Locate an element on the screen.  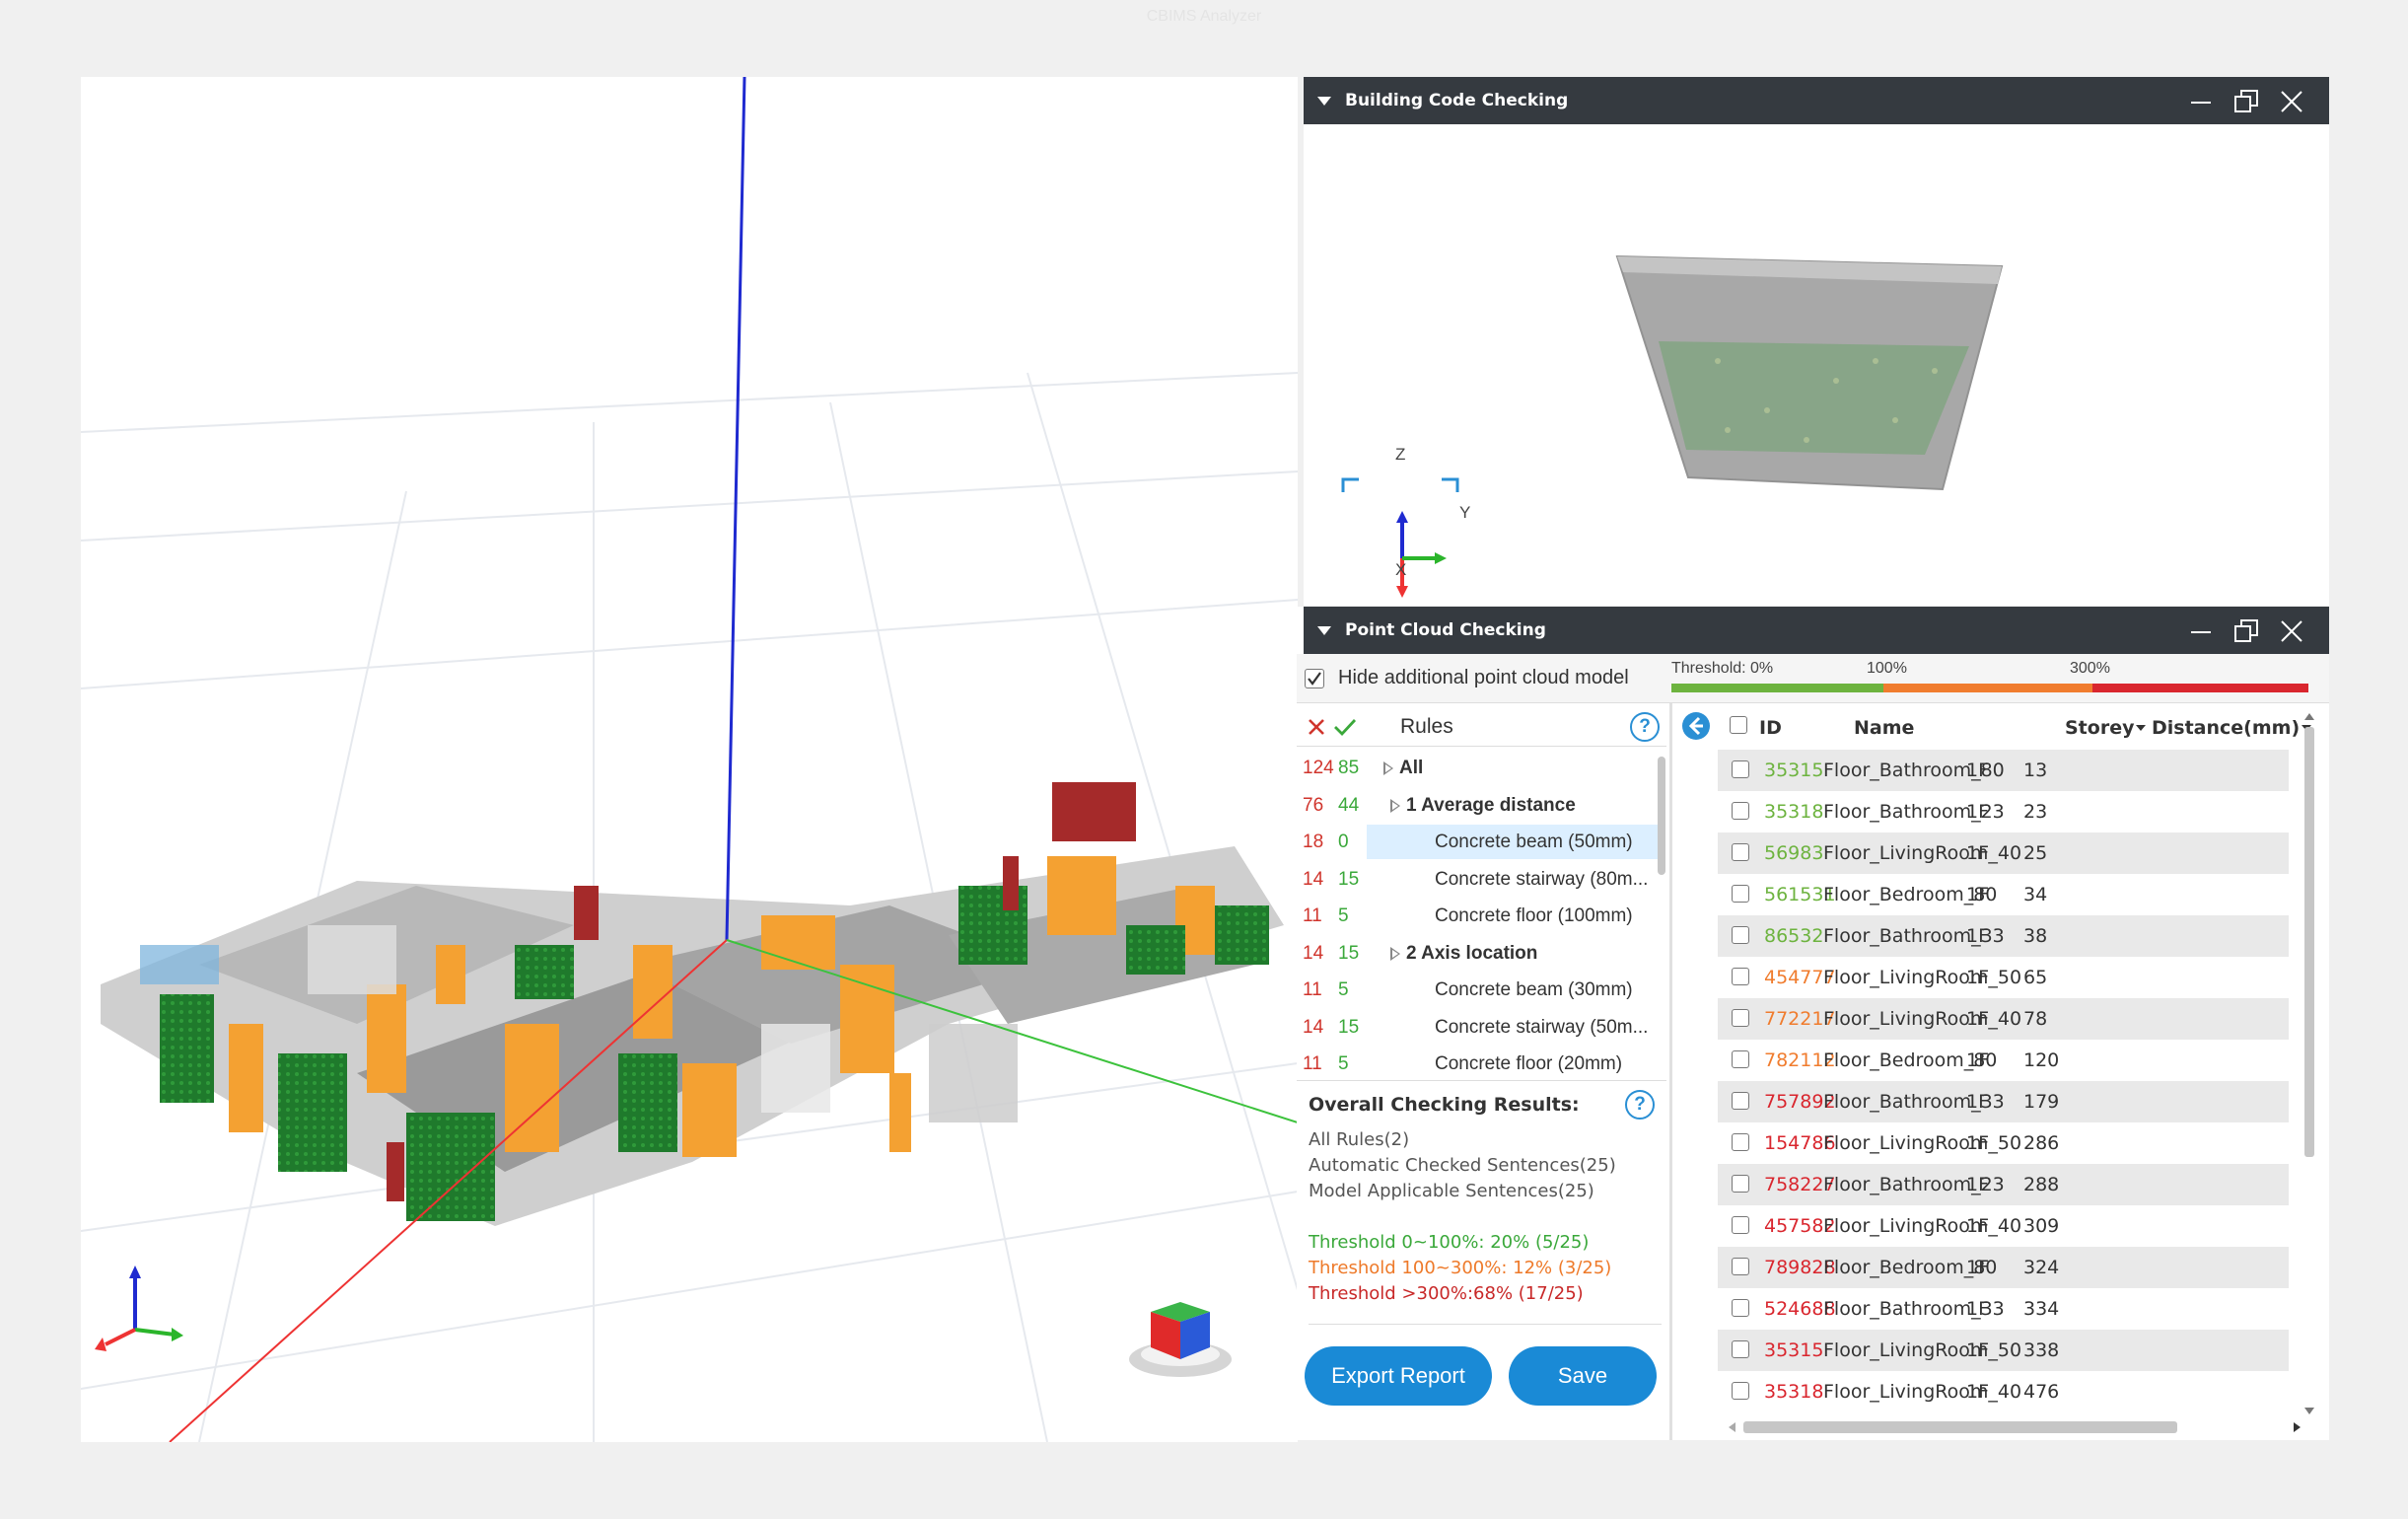
rule-row: 18 0 Concrete beam (50mm) is located at coordinates (1481, 842).